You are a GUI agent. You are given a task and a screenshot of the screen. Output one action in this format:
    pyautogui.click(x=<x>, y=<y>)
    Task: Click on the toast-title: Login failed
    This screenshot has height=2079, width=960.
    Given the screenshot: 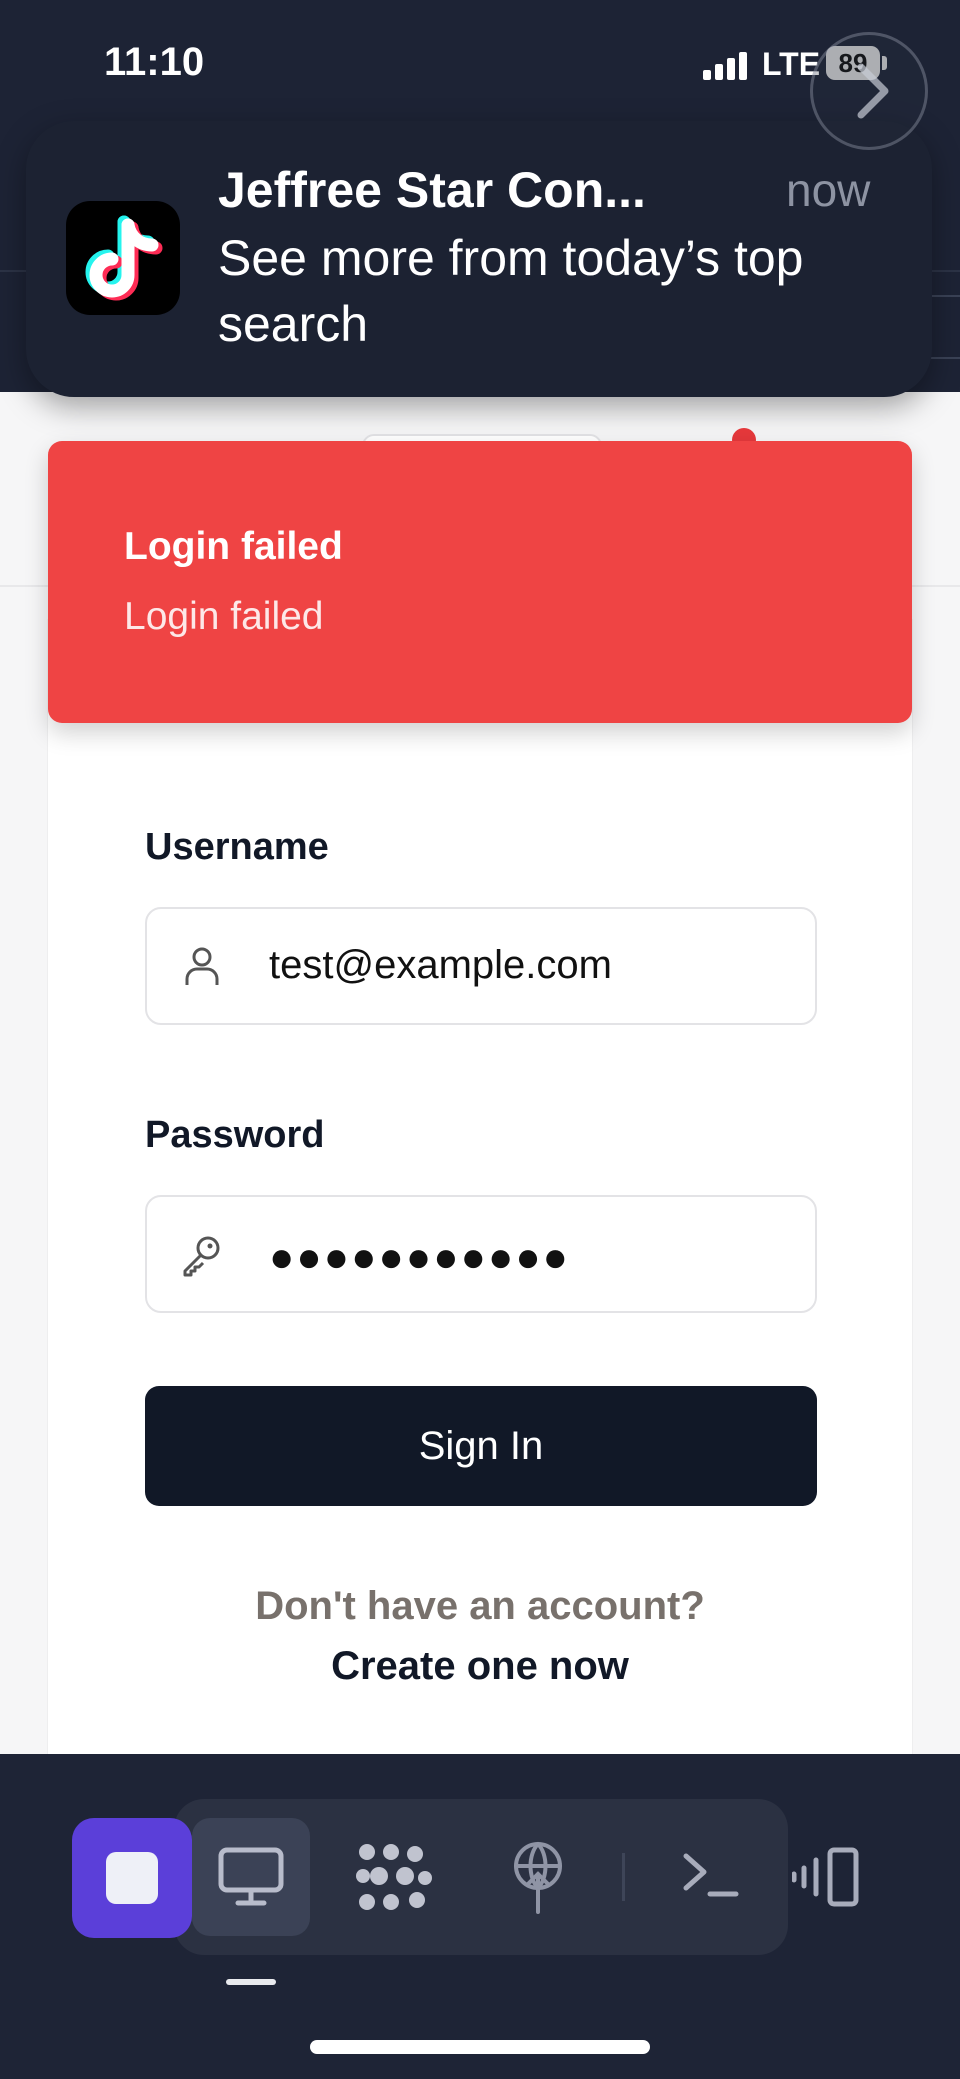 What is the action you would take?
    pyautogui.click(x=233, y=546)
    